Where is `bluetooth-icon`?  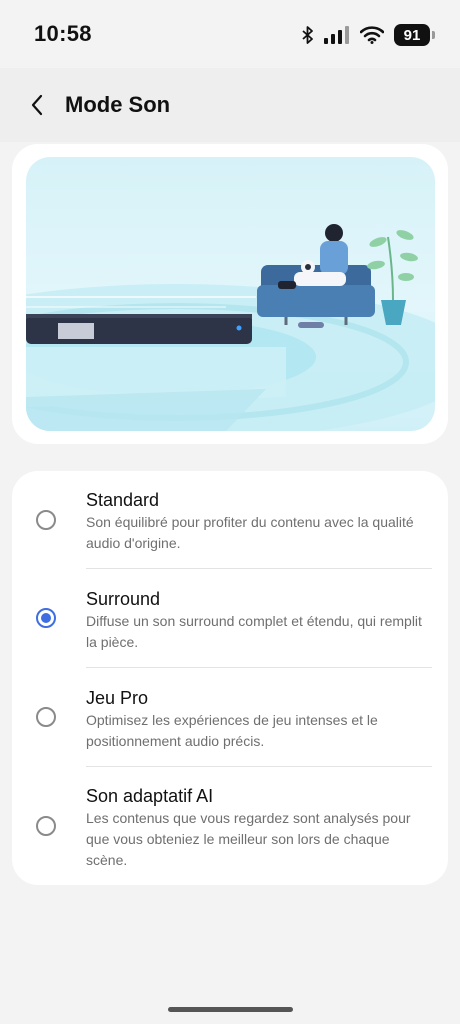
bluetooth-icon is located at coordinates (307, 35).